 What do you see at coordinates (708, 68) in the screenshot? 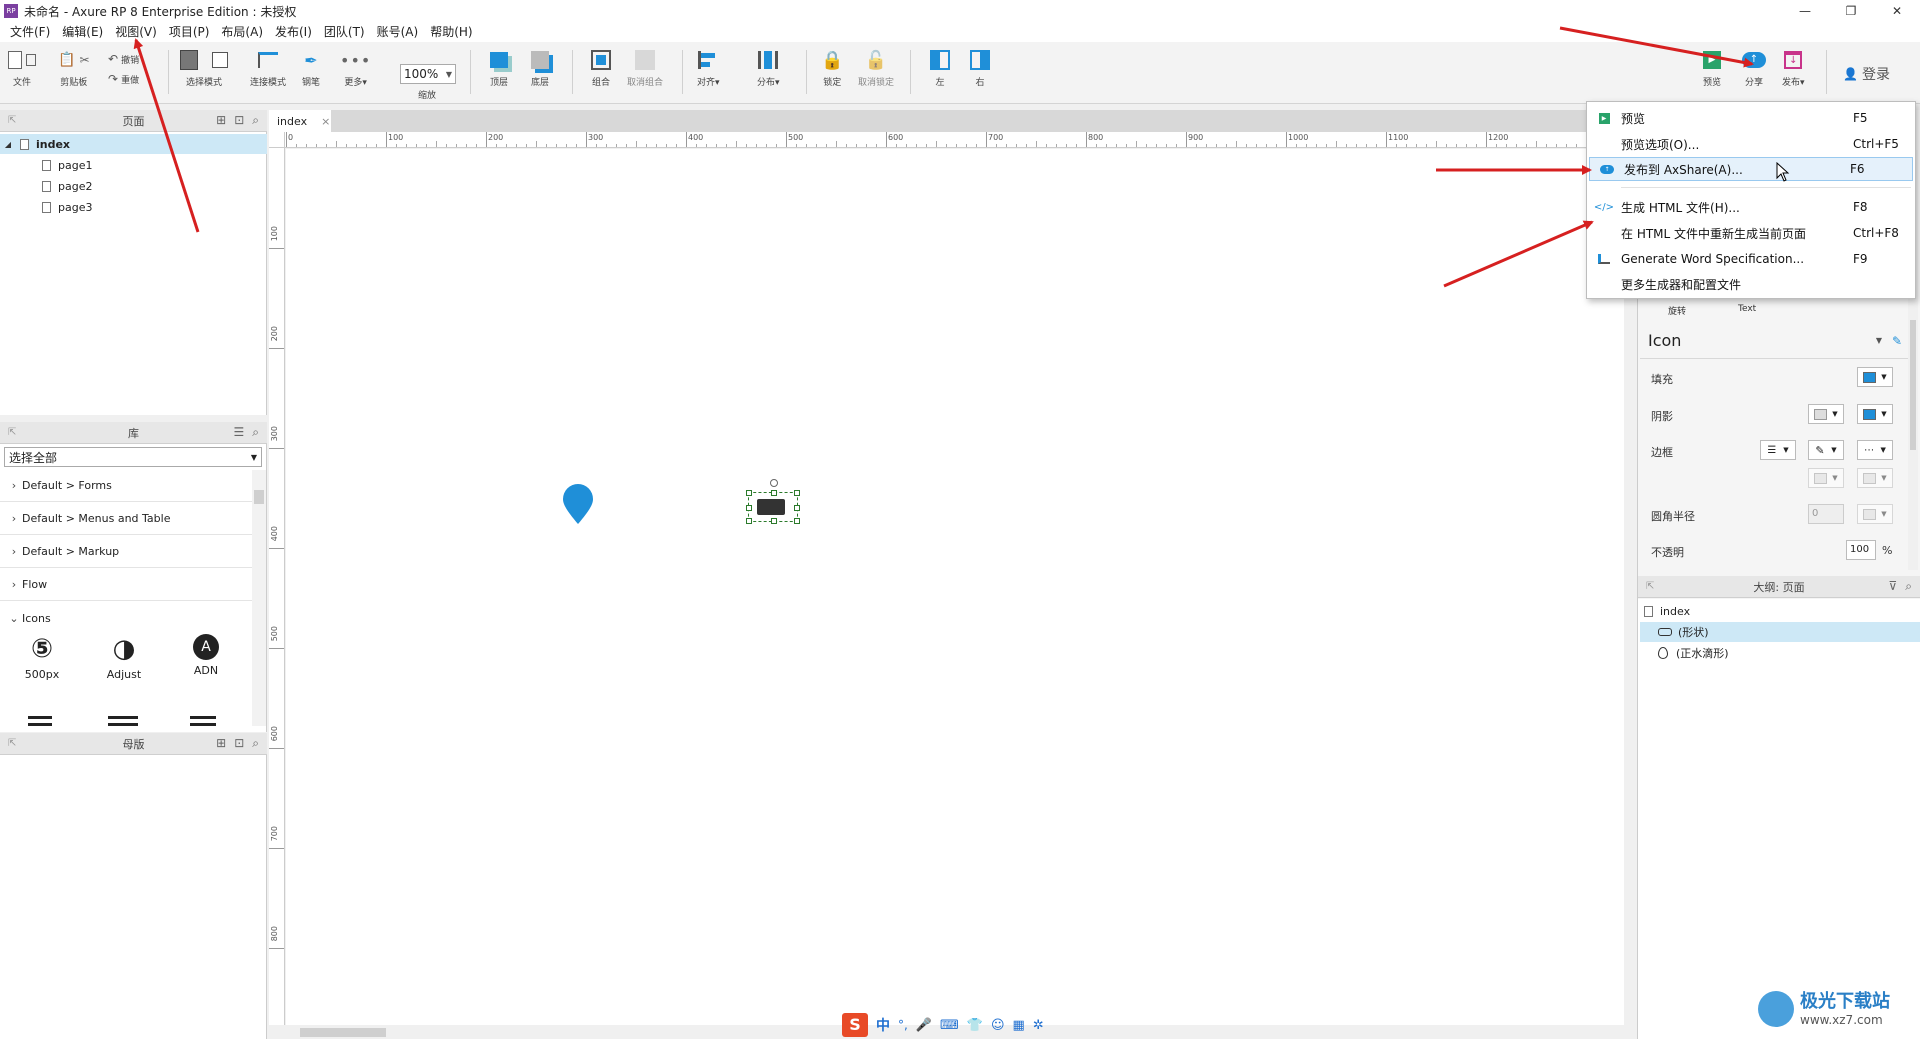
I see `align-button: 对齐▾` at bounding box center [708, 68].